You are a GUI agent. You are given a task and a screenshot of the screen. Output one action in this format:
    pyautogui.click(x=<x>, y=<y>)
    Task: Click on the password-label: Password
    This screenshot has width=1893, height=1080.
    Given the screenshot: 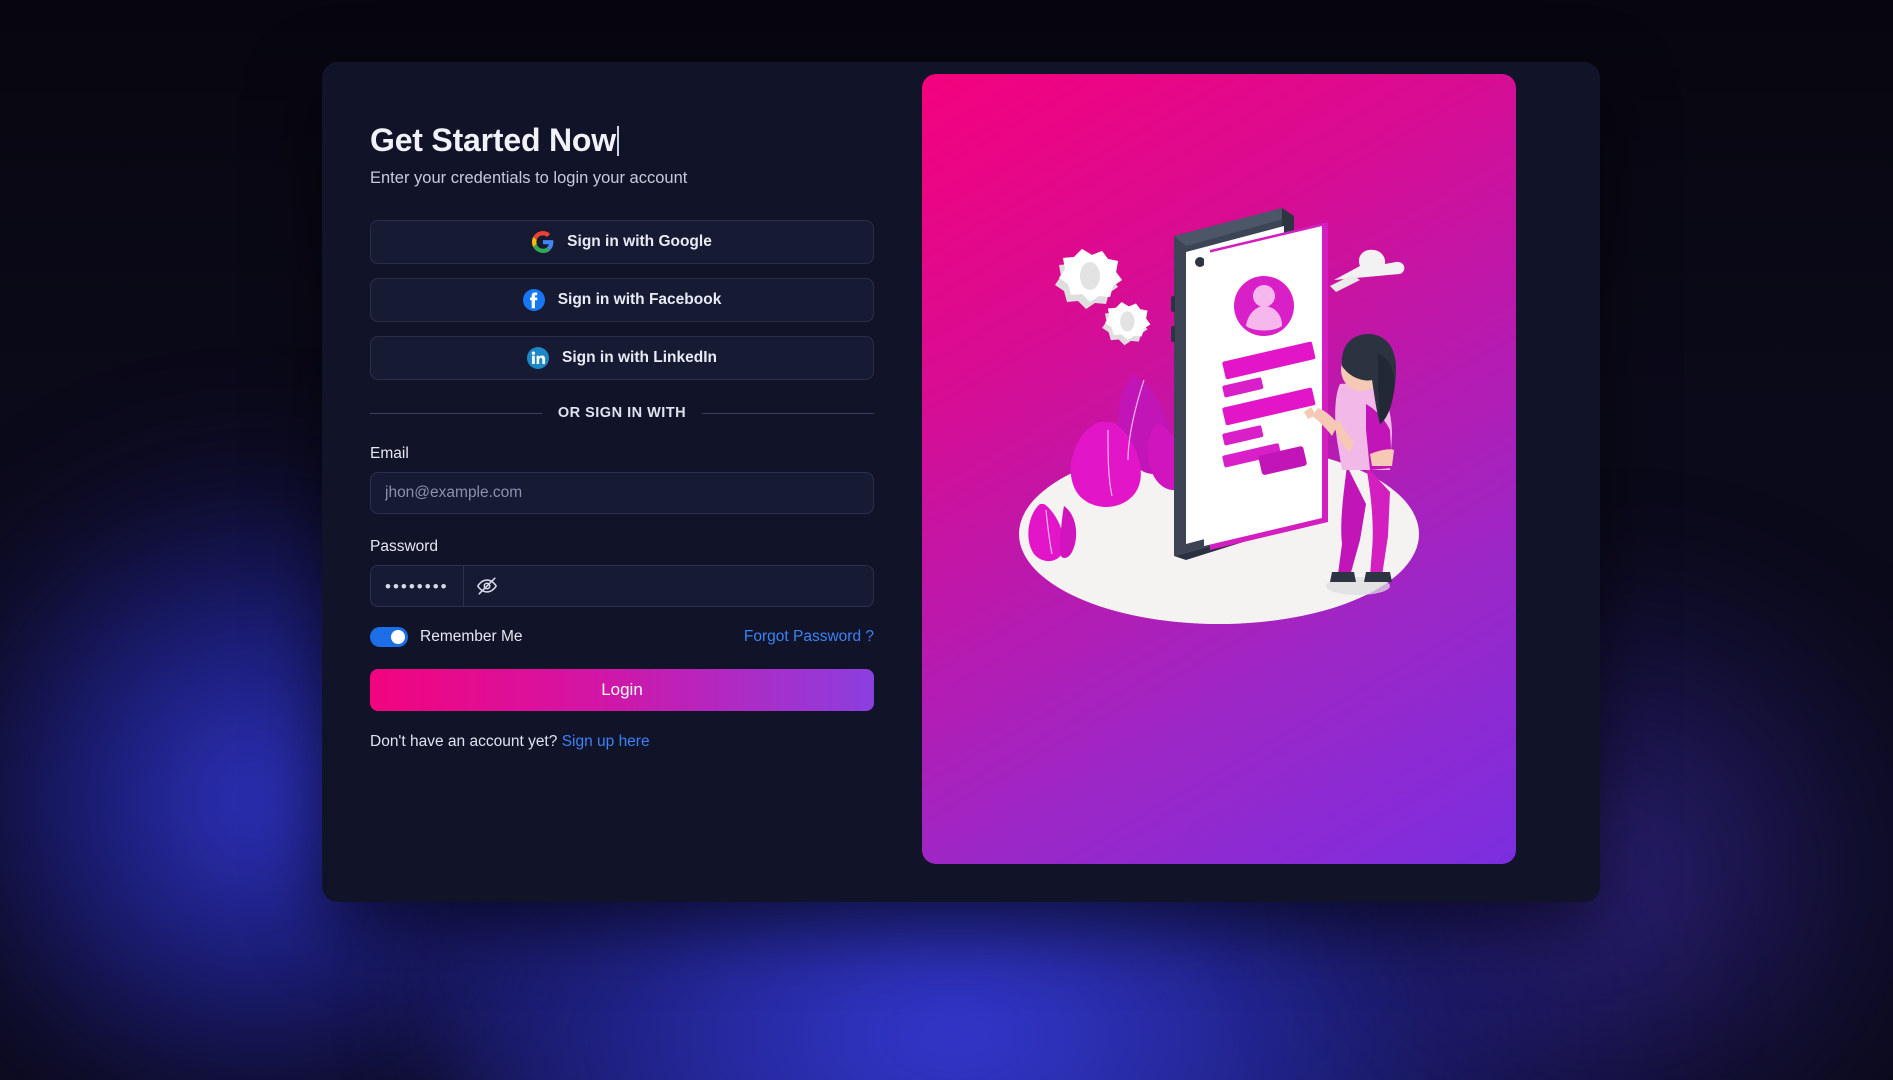 What is the action you would take?
    pyautogui.click(x=404, y=546)
    